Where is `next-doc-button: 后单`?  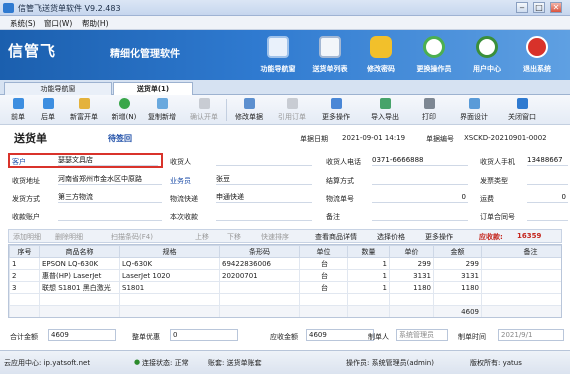 next-doc-button: 后单 is located at coordinates (48, 110).